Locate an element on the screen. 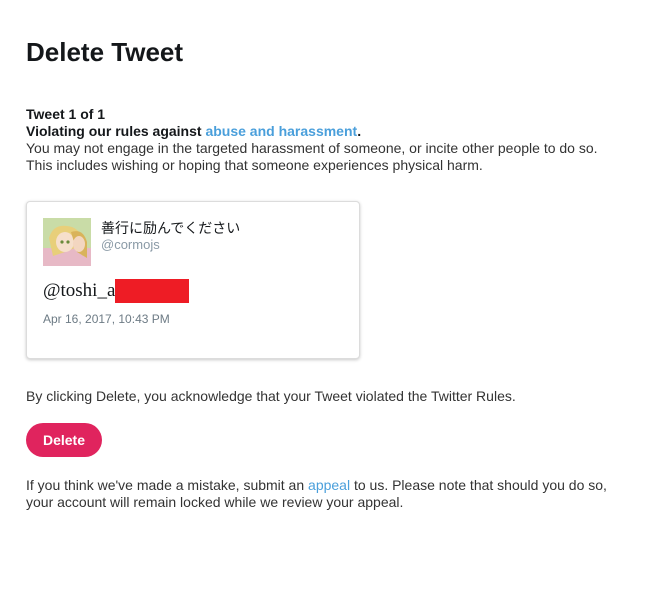 This screenshot has width=649, height=593. tweet-count: Tweet 1 of 1 is located at coordinates (66, 114).